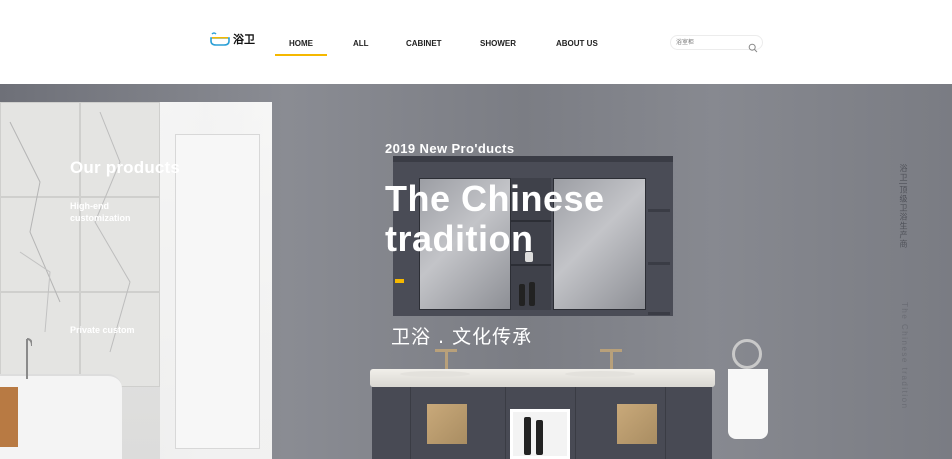  Describe the element at coordinates (600, 374) in the screenshot. I see `sink-right` at that location.